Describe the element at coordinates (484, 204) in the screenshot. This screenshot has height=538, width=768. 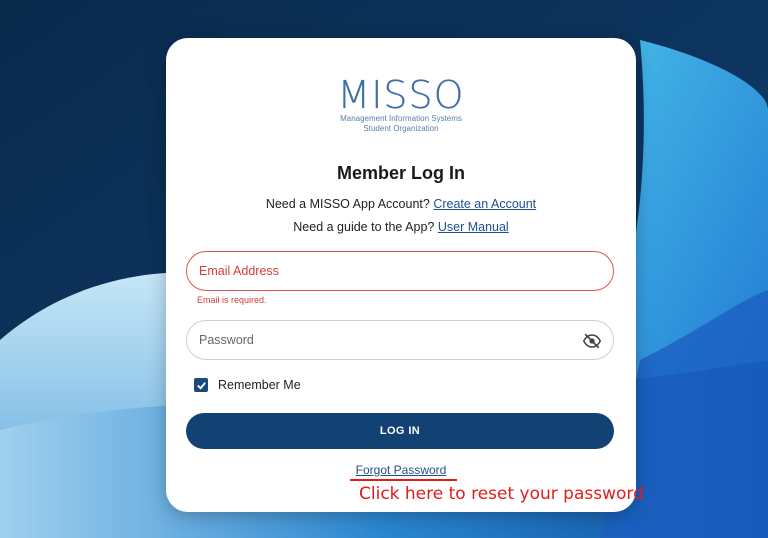
I see `create-account-link: Create an Account` at that location.